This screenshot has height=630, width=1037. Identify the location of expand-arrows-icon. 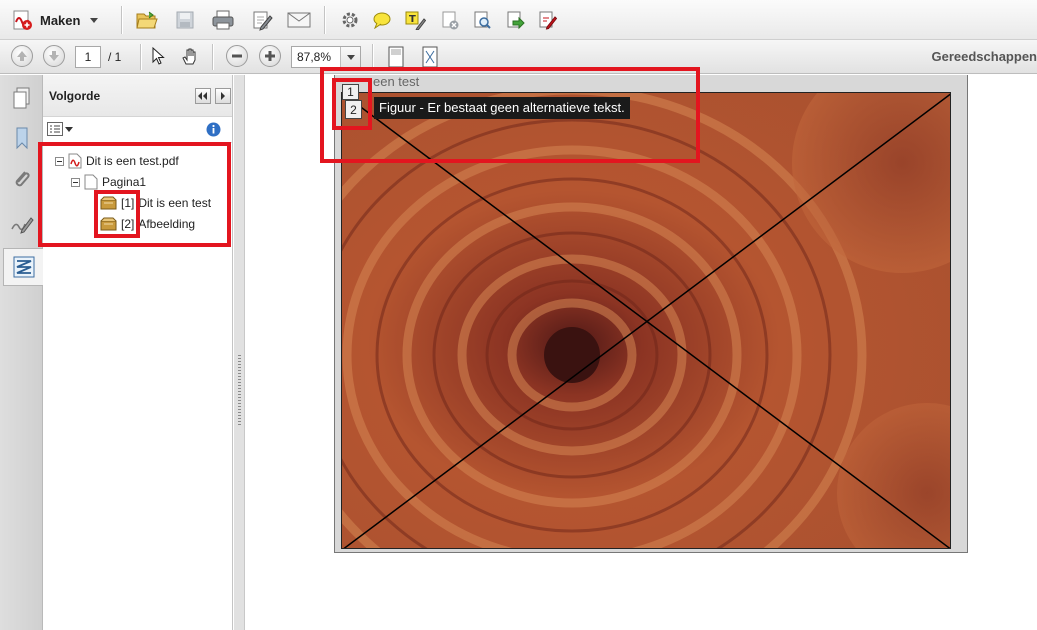
(430, 57).